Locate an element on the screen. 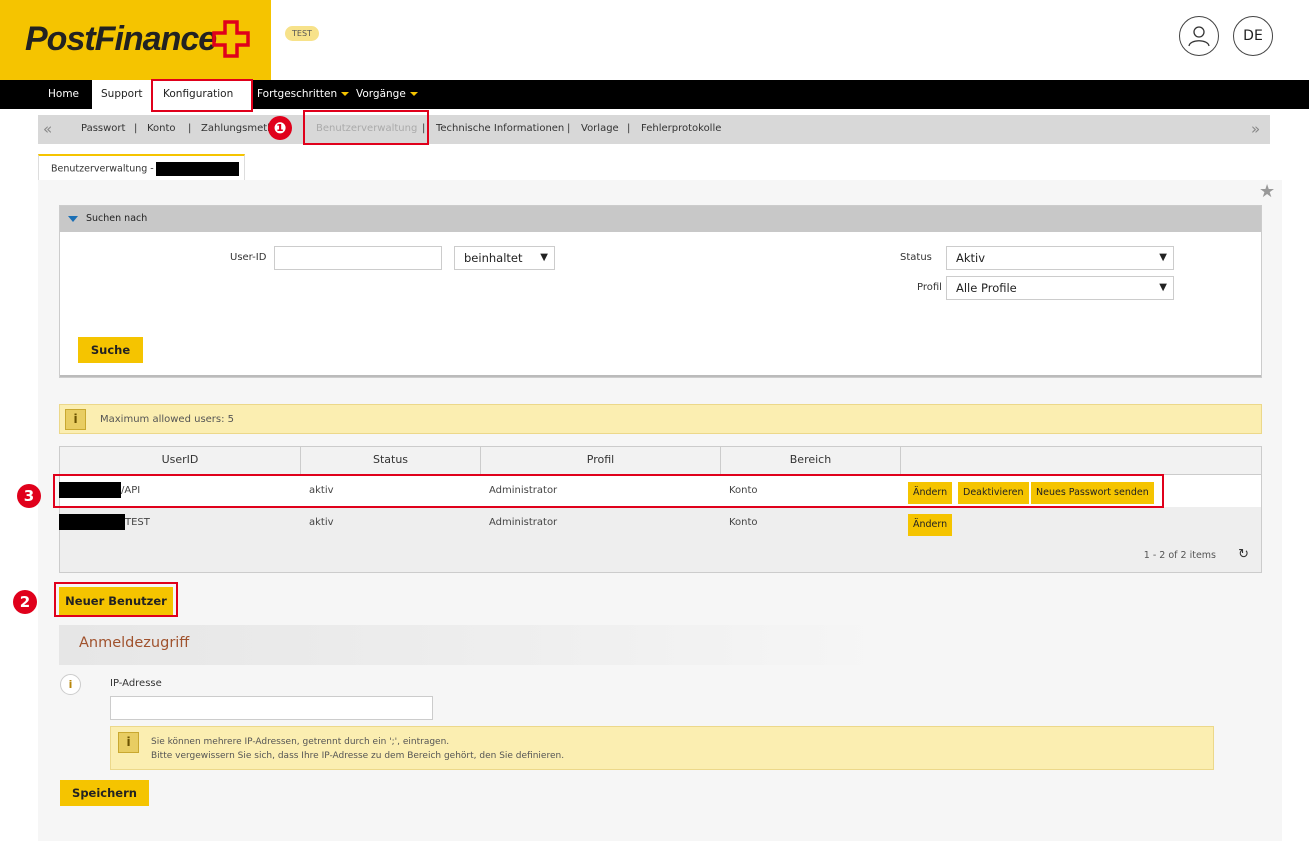 This screenshot has height=841, width=1309. nav-fortgeschritten: Fortgeschritten is located at coordinates (303, 94).